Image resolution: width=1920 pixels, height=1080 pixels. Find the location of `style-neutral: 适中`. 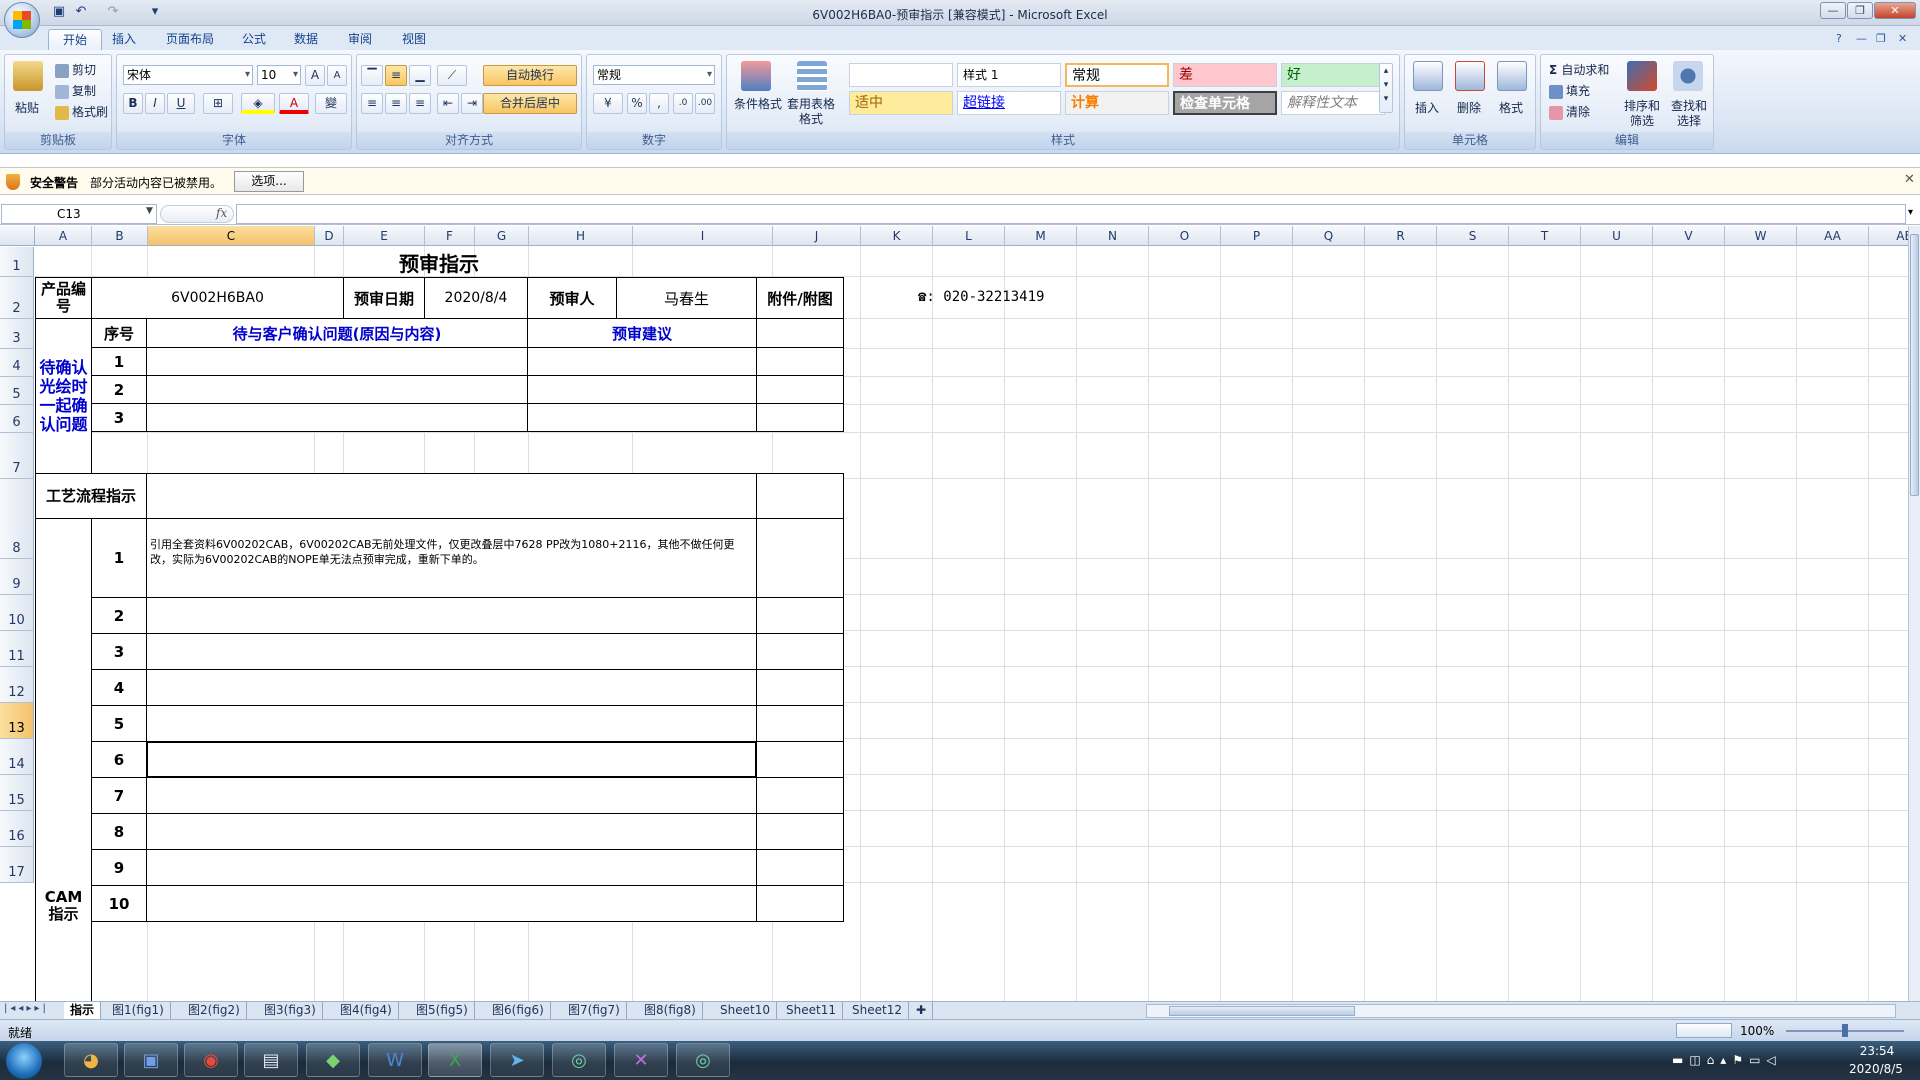

style-neutral: 适中 is located at coordinates (901, 103).